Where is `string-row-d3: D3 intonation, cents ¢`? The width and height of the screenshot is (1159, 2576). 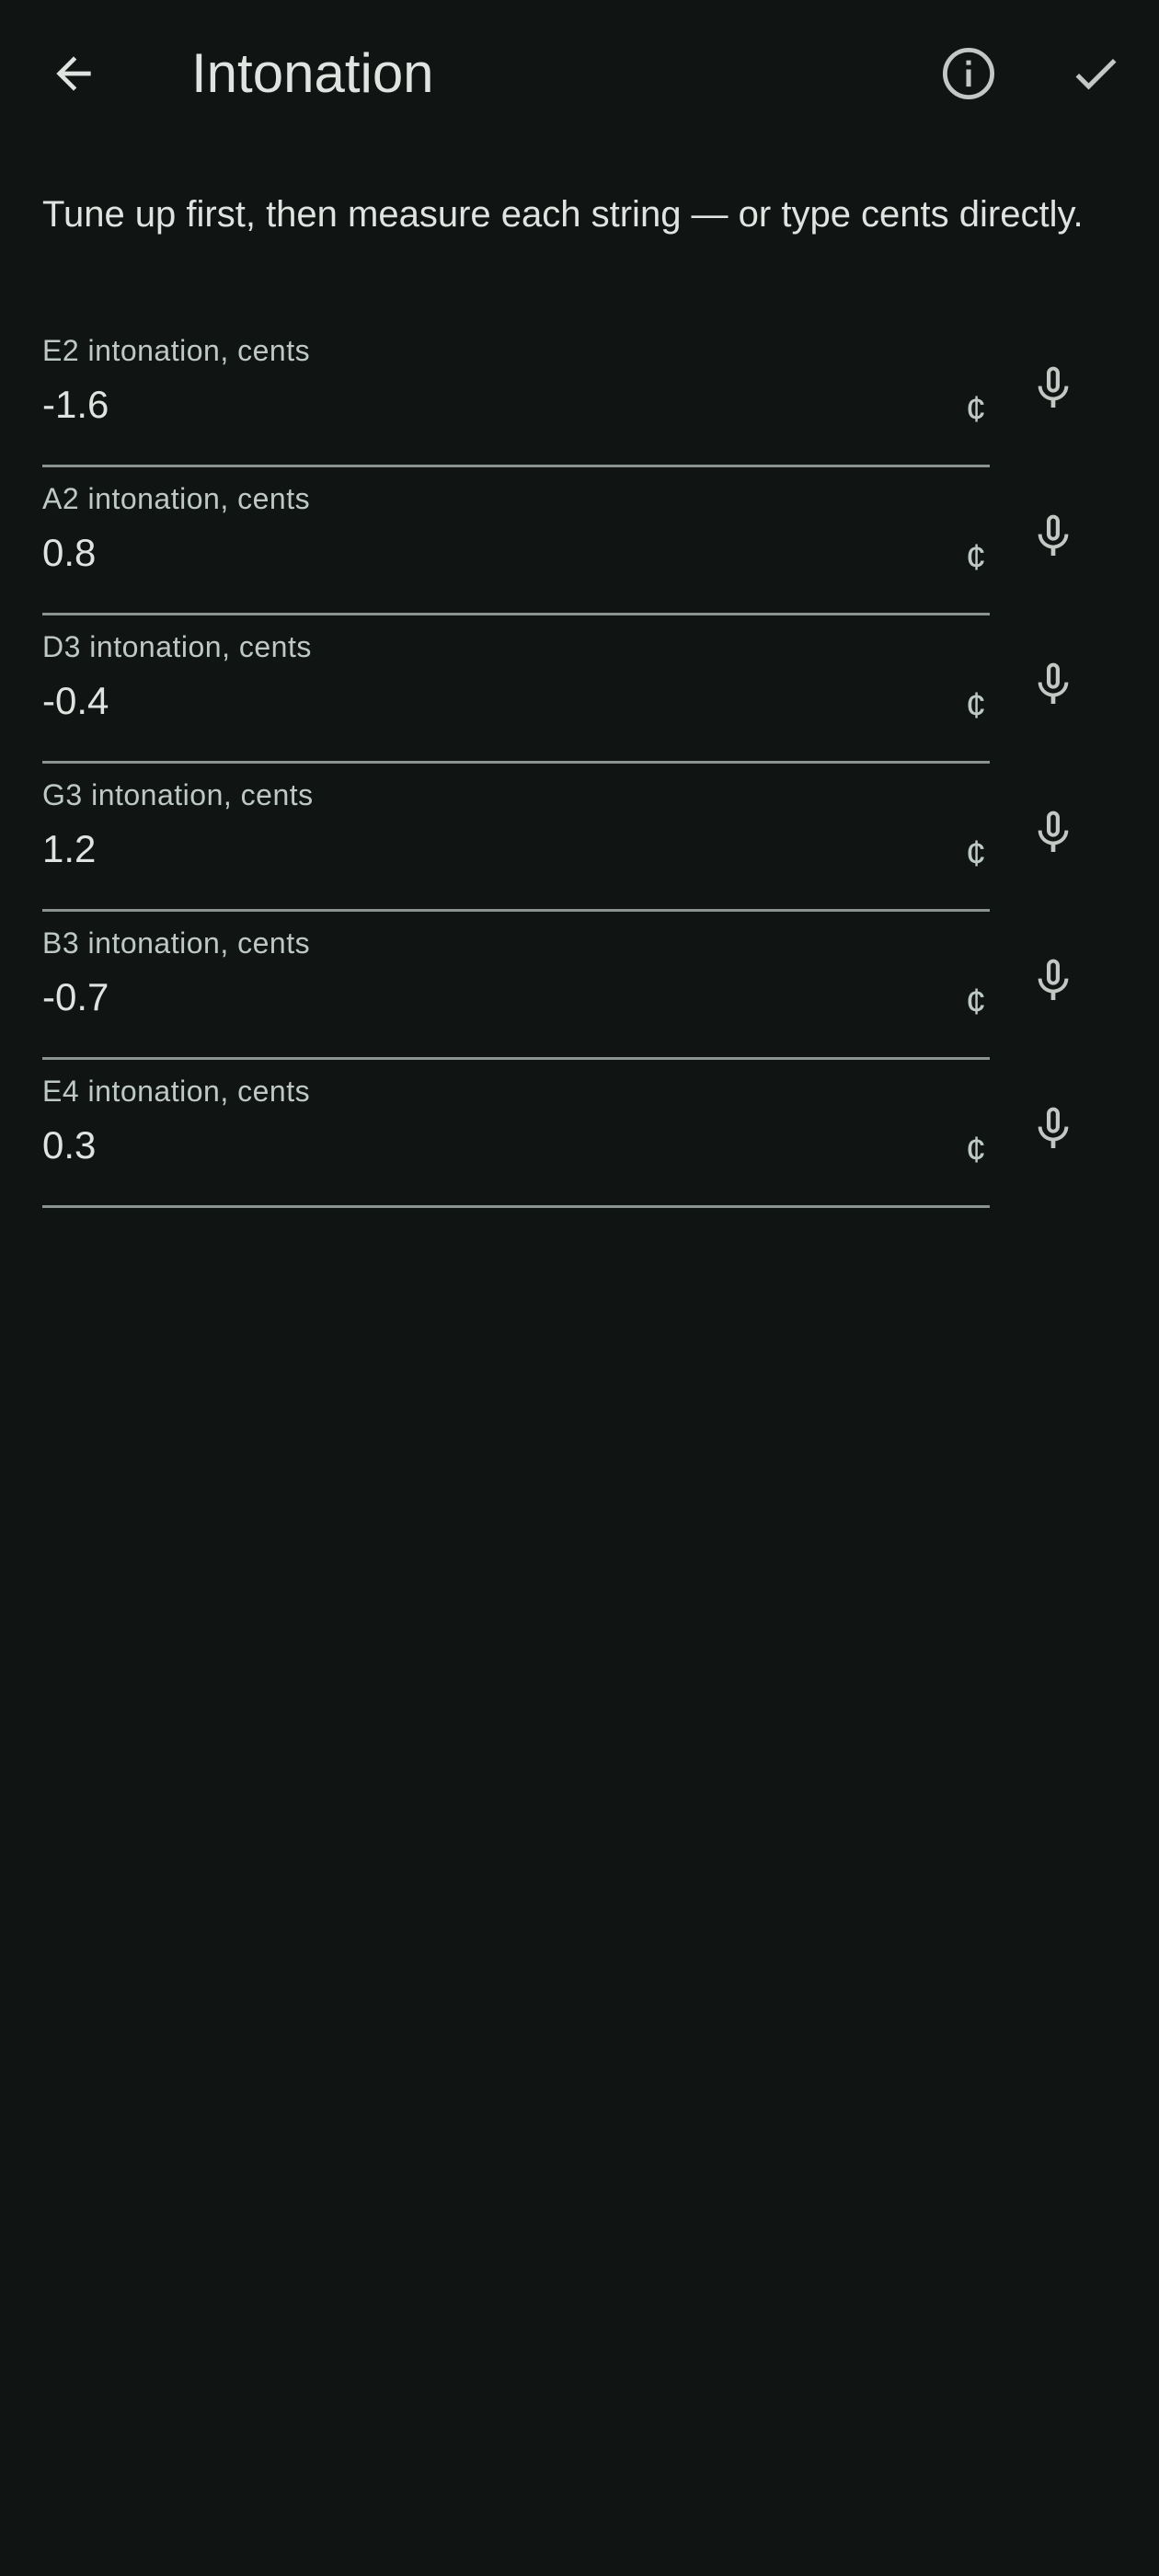
string-row-d3: D3 intonation, cents ¢ is located at coordinates (579, 699).